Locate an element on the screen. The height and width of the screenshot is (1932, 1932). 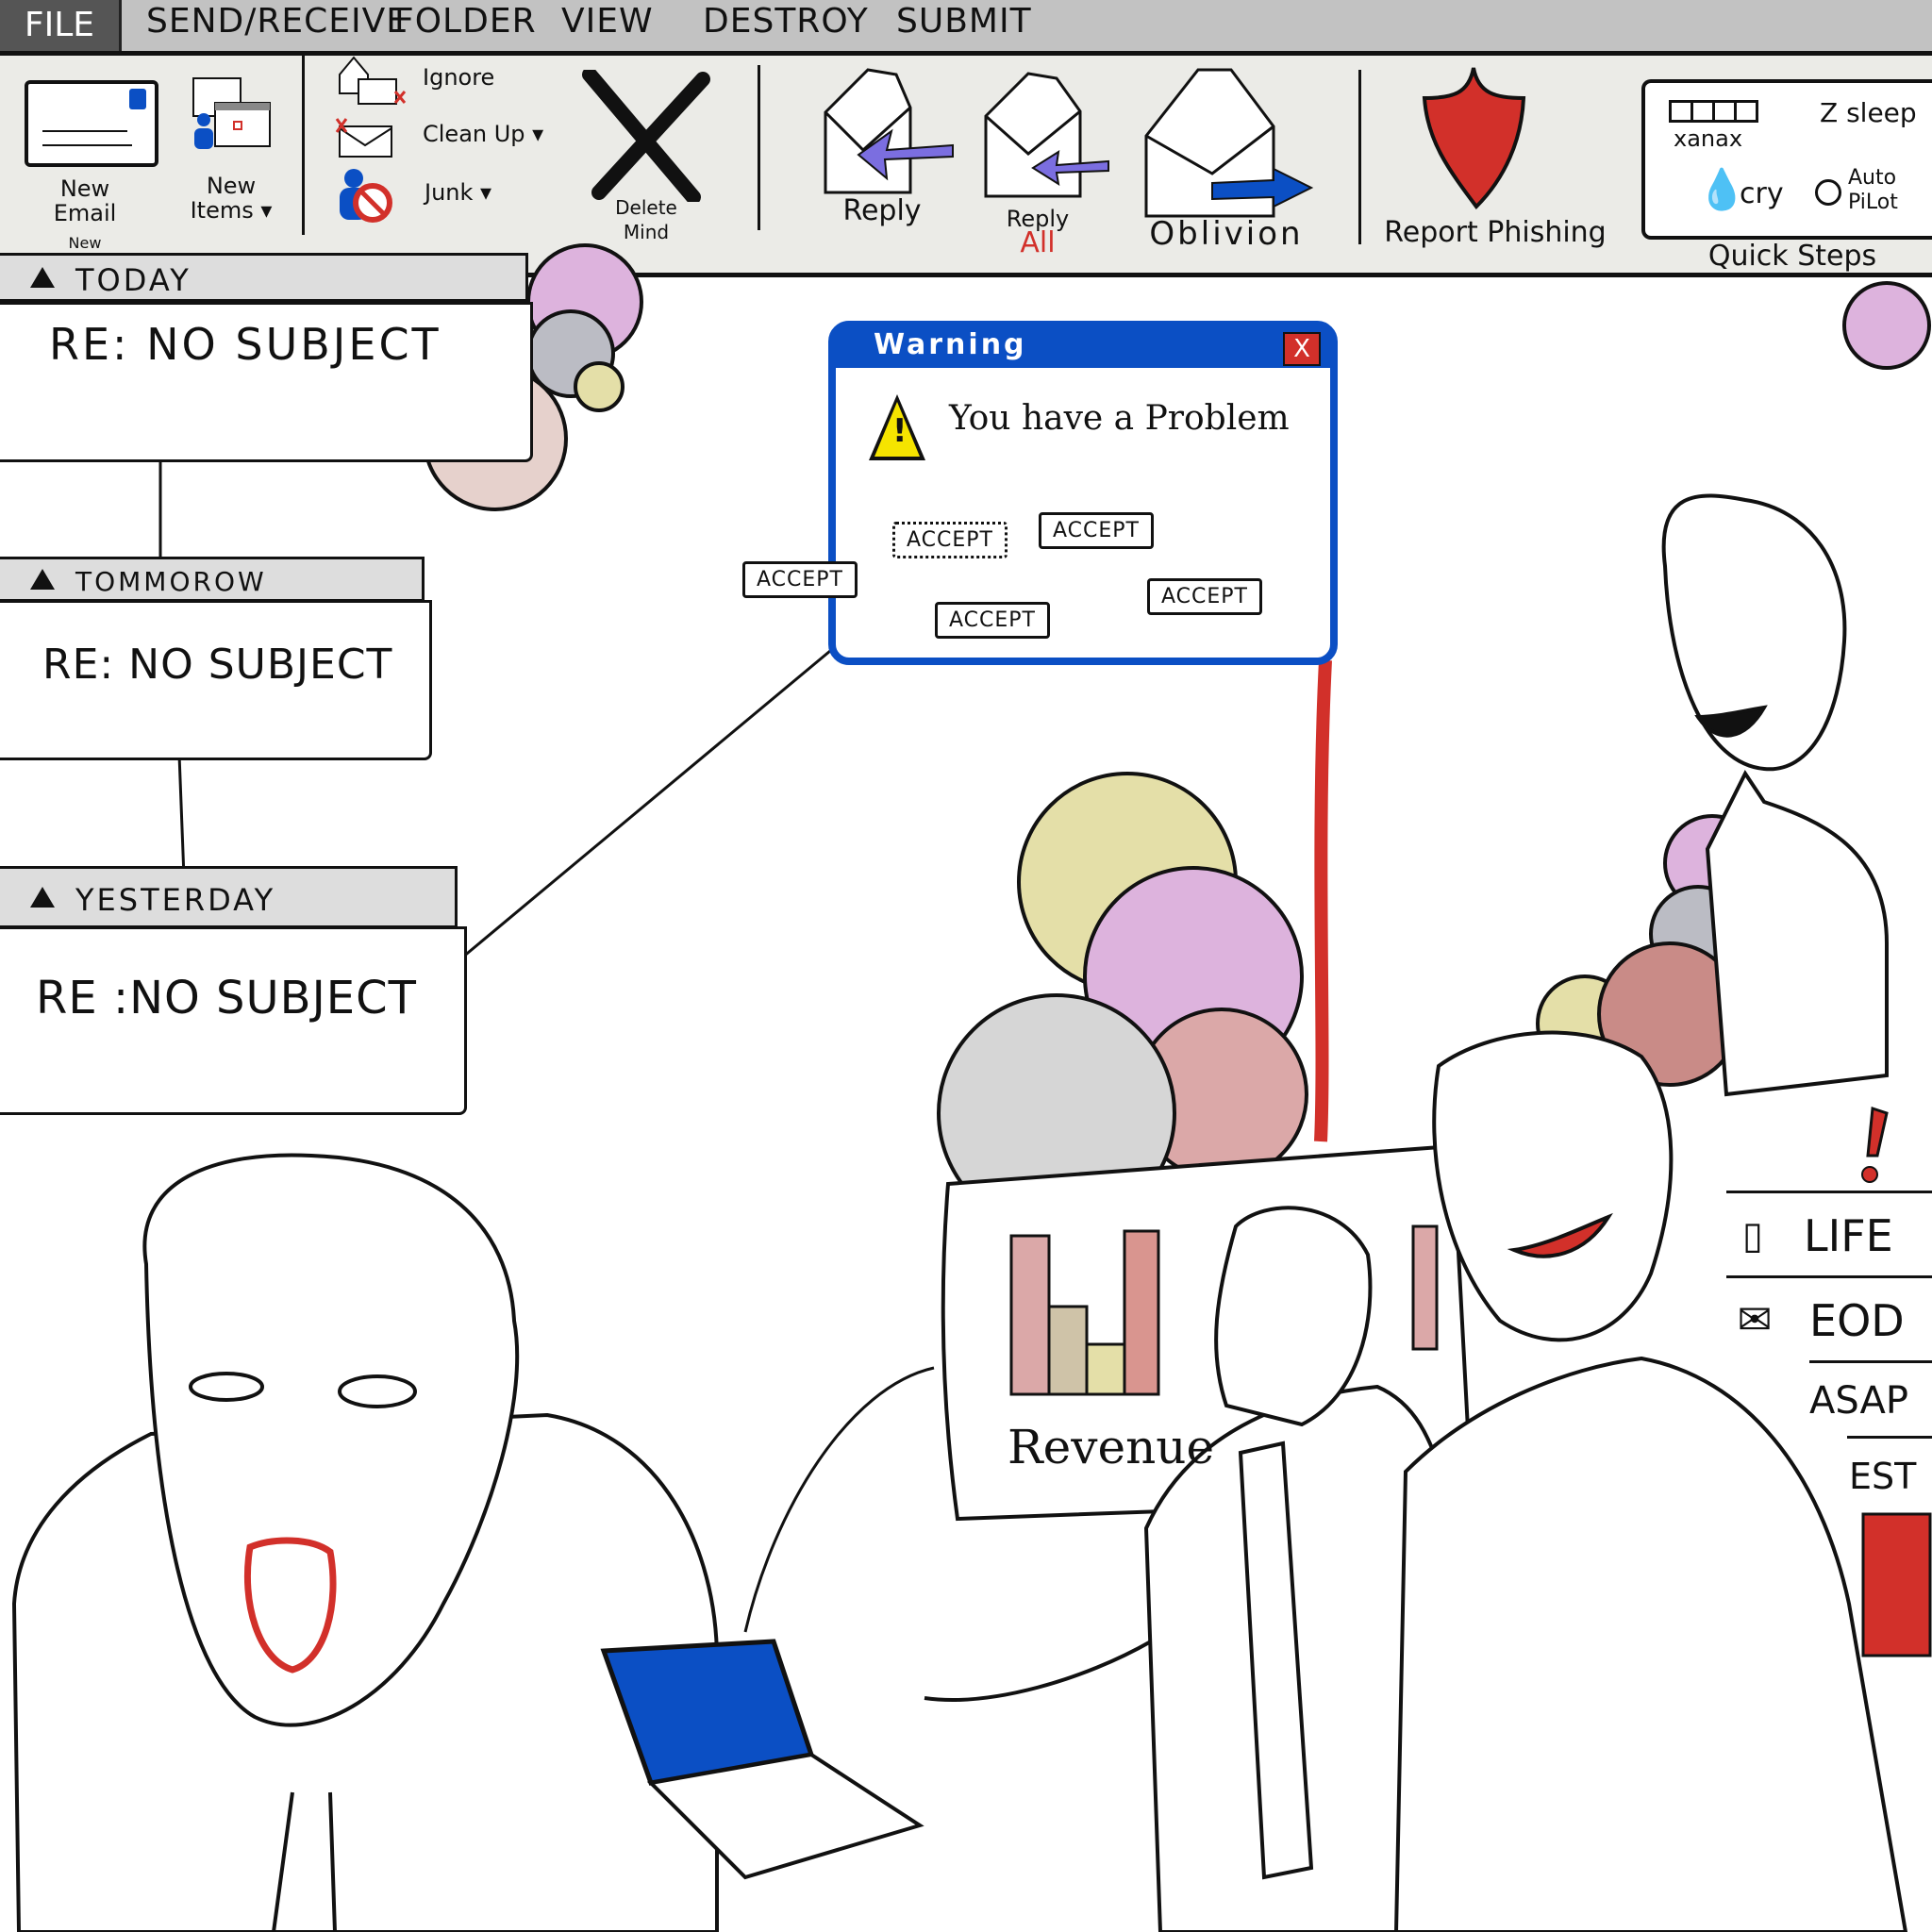
category-label: EST is located at coordinates (1883, 1476).